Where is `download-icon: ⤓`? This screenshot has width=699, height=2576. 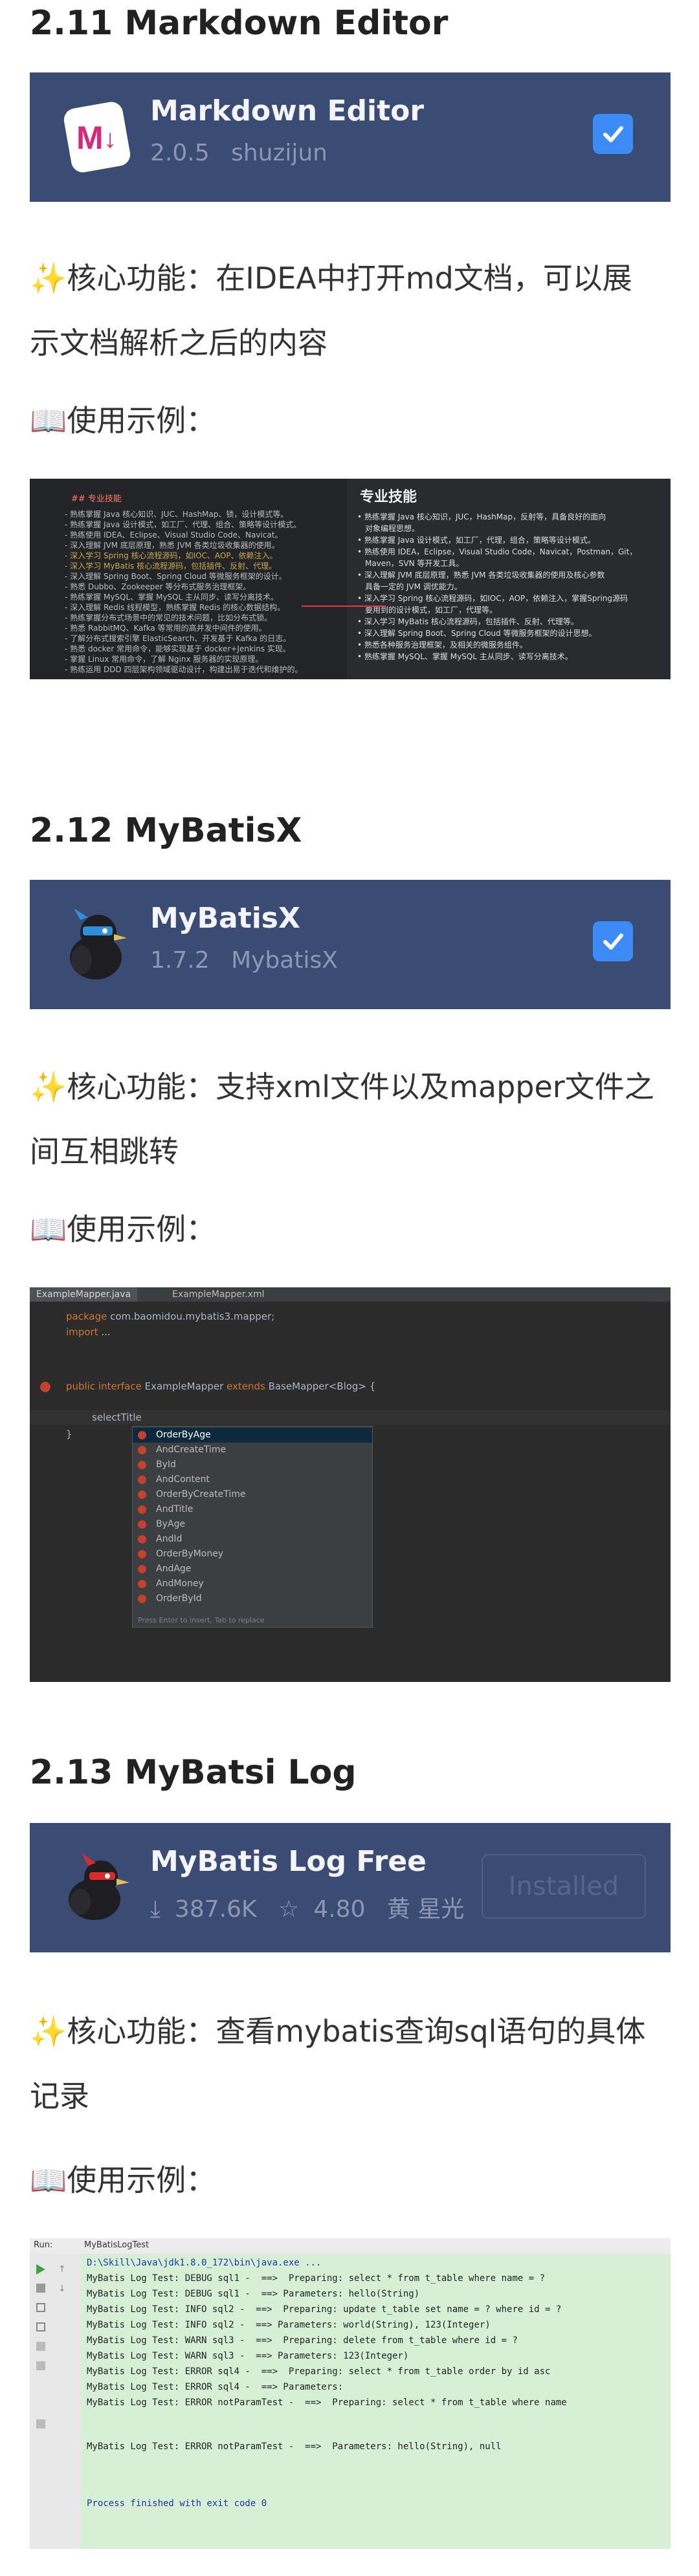
download-icon: ⤓ is located at coordinates (155, 1909).